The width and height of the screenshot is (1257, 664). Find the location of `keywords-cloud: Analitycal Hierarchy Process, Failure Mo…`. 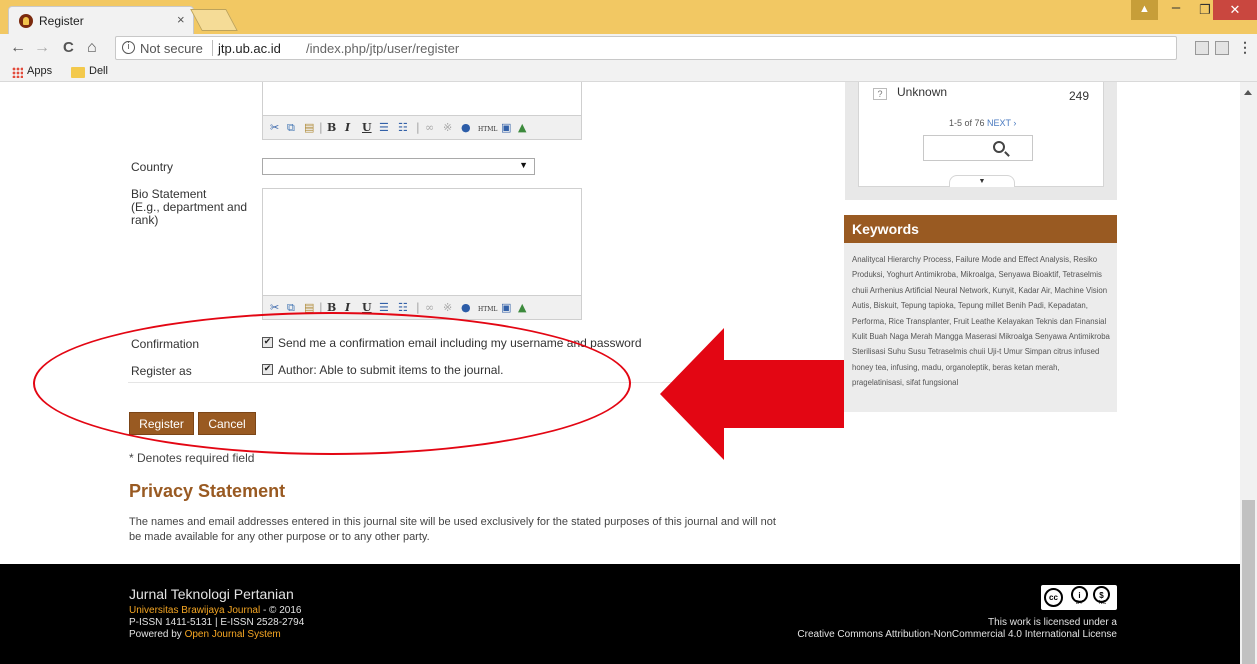

keywords-cloud: Analitycal Hierarchy Process, Failure Mo… is located at coordinates (980, 327).